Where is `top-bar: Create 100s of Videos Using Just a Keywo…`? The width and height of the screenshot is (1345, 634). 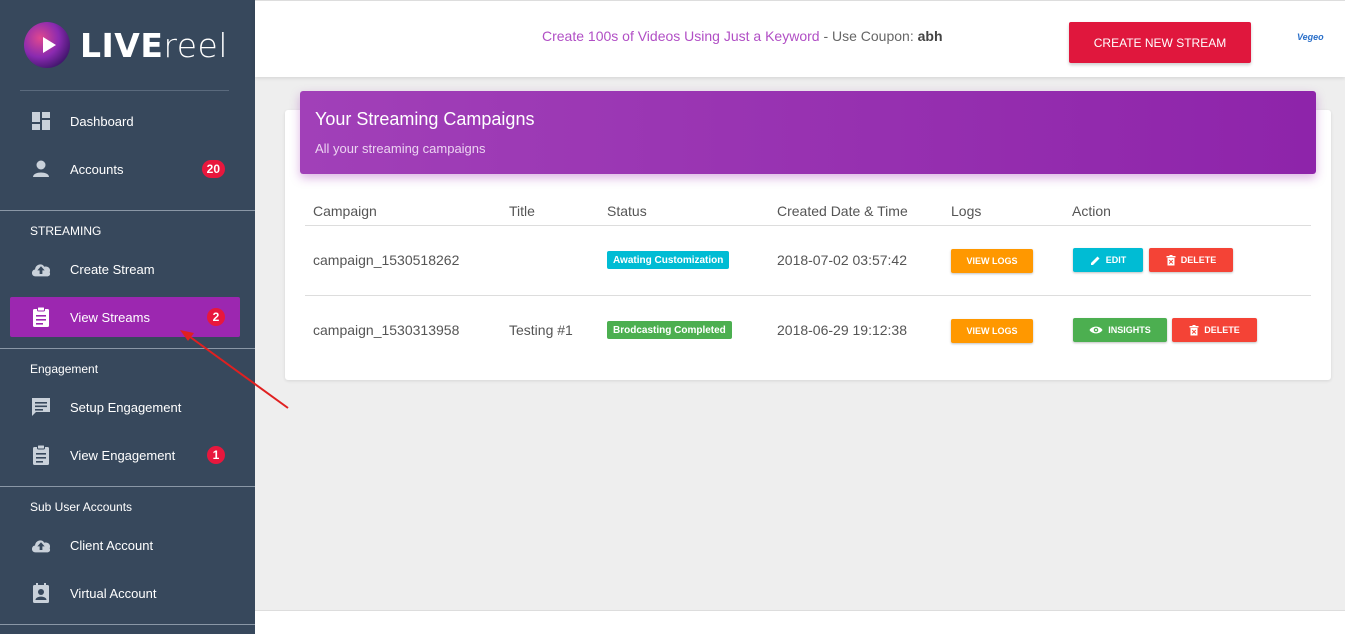
top-bar: Create 100s of Videos Using Just a Keywo… is located at coordinates (800, 38).